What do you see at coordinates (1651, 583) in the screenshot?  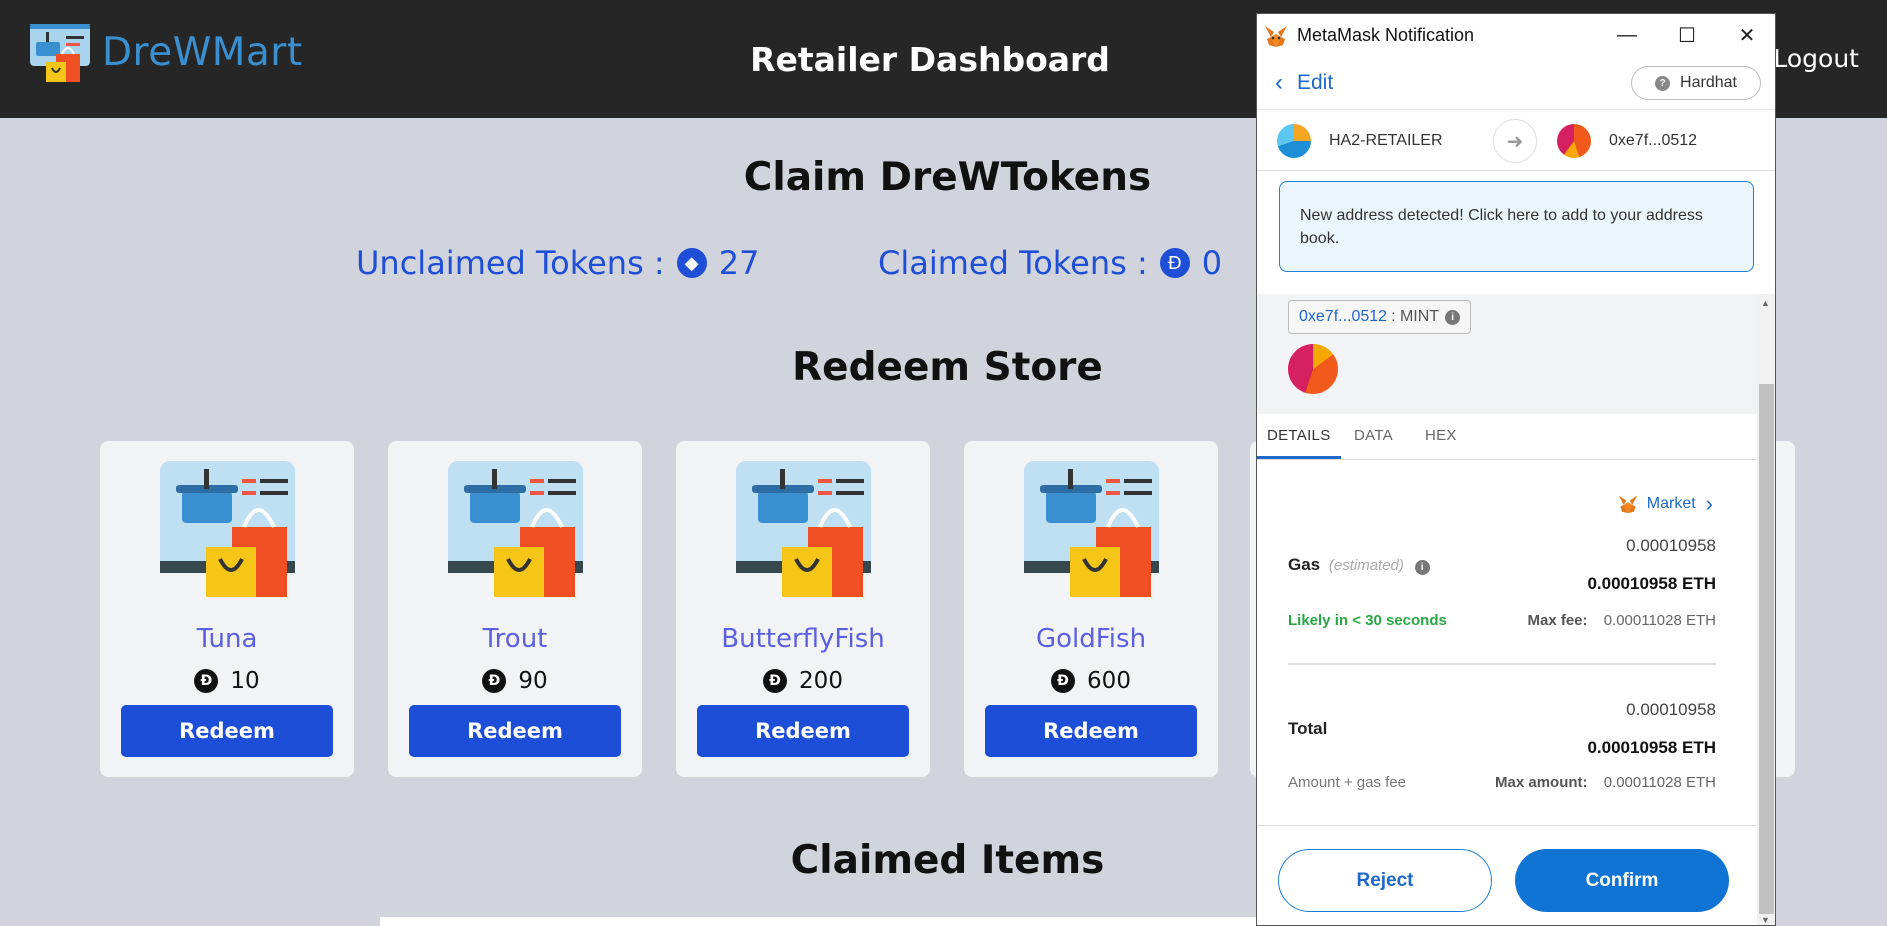 I see `gas-eth: 0.00010958 ETH` at bounding box center [1651, 583].